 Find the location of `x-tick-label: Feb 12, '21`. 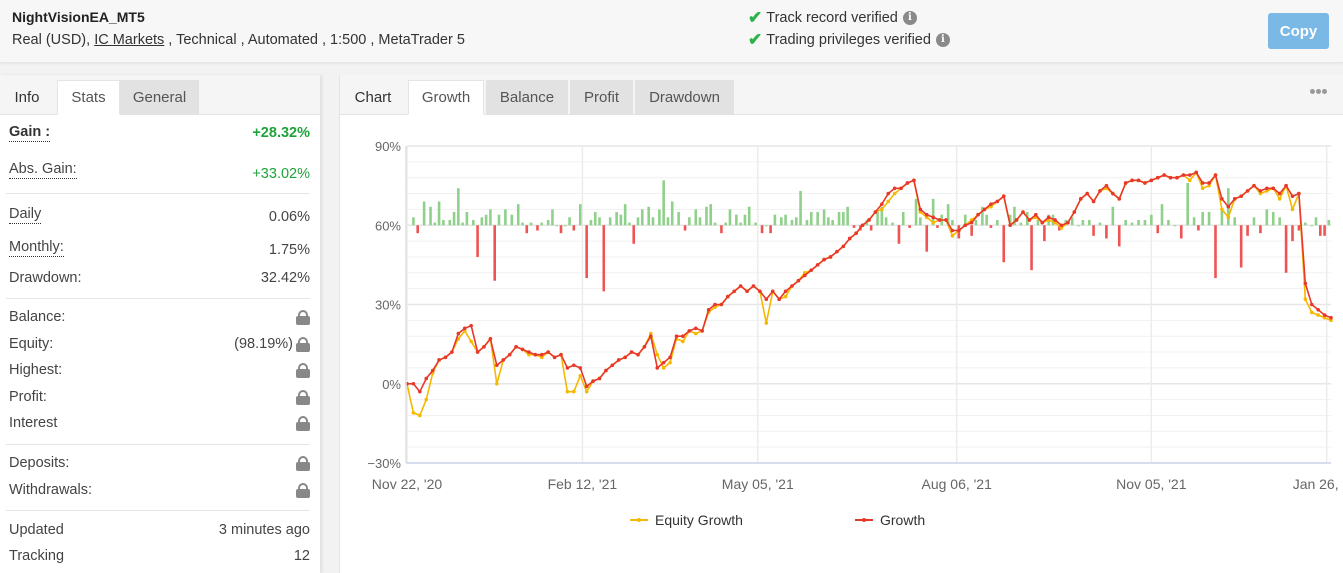

x-tick-label: Feb 12, '21 is located at coordinates (583, 484).